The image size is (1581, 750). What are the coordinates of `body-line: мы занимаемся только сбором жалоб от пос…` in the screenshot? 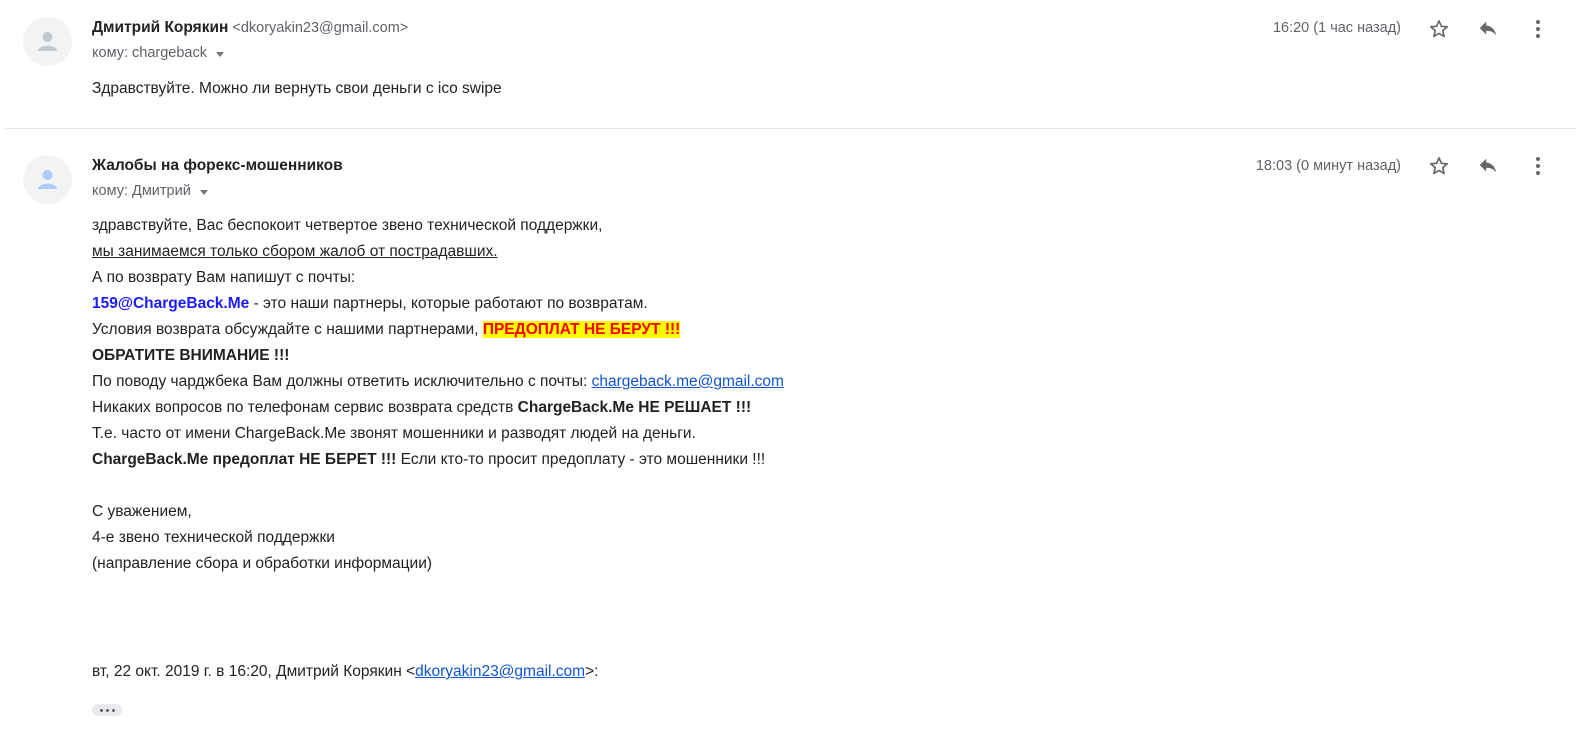 It's located at (438, 252).